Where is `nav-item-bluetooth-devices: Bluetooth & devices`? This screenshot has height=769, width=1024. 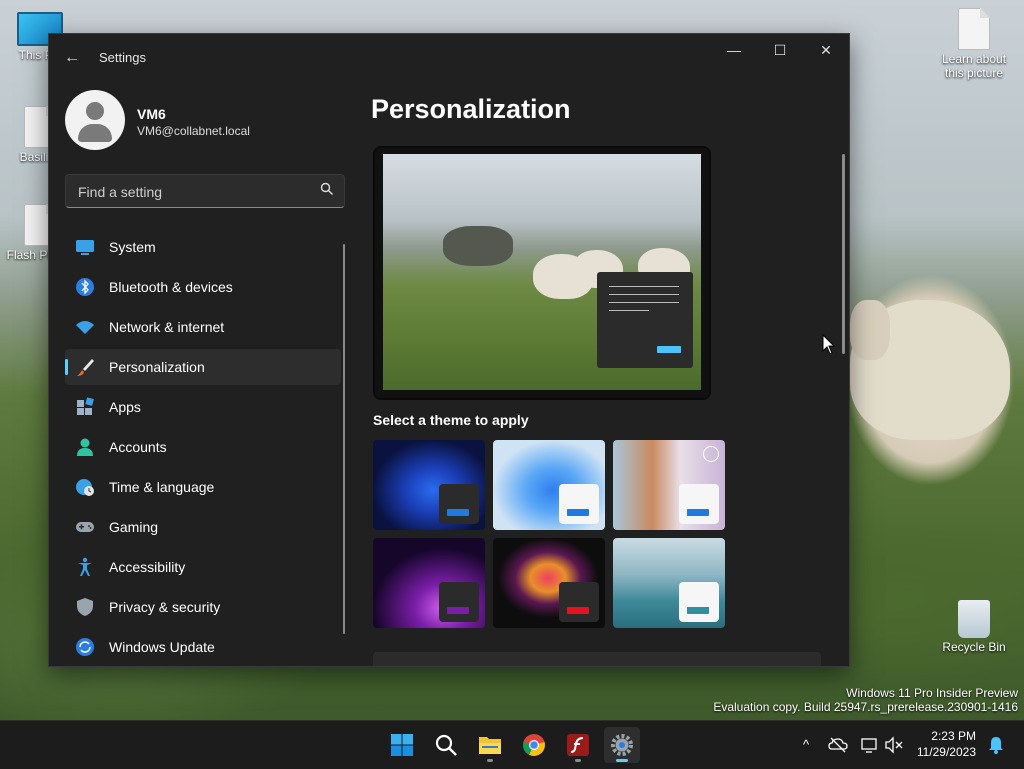
nav-item-bluetooth-devices: Bluetooth & devices is located at coordinates (203, 287).